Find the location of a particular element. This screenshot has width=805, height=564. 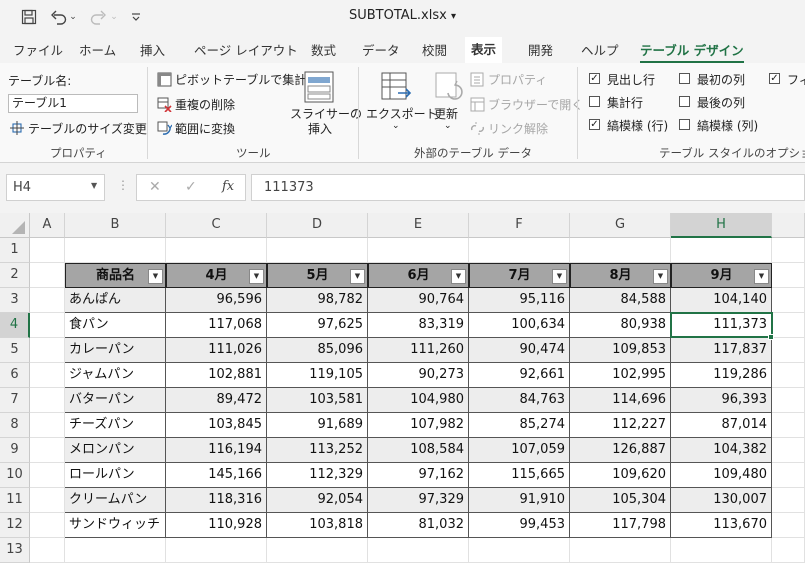

sales-value-cell: 85,096 is located at coordinates (317, 350).